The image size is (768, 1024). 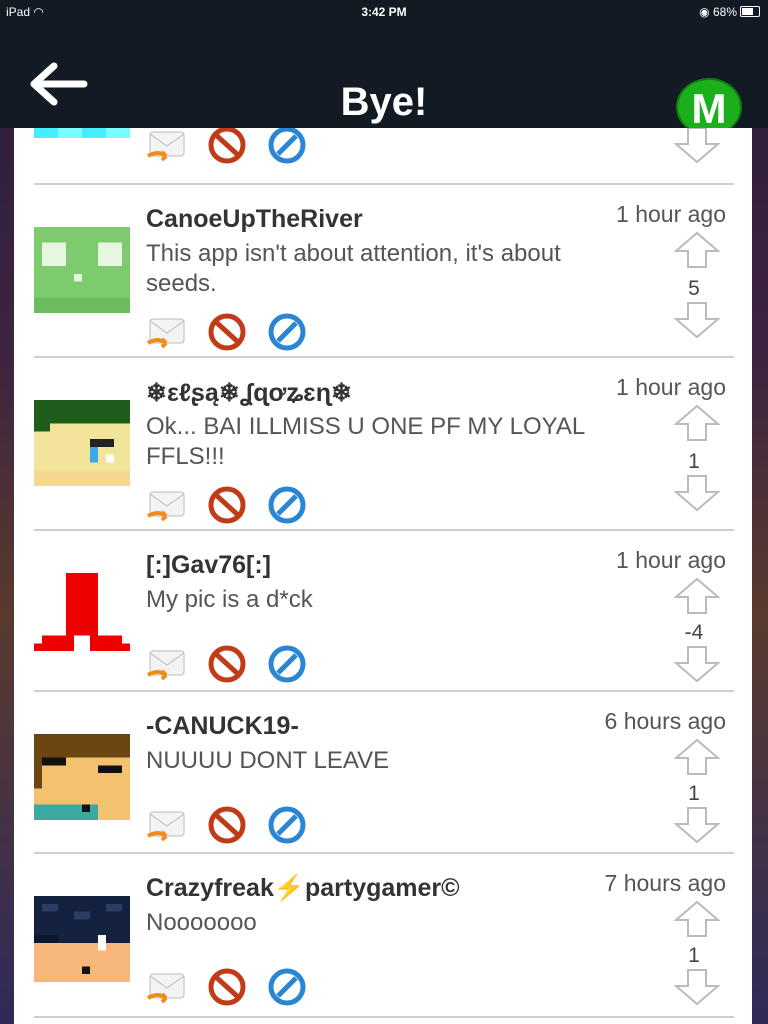 I want to click on vote-score: -4, so click(x=694, y=632).